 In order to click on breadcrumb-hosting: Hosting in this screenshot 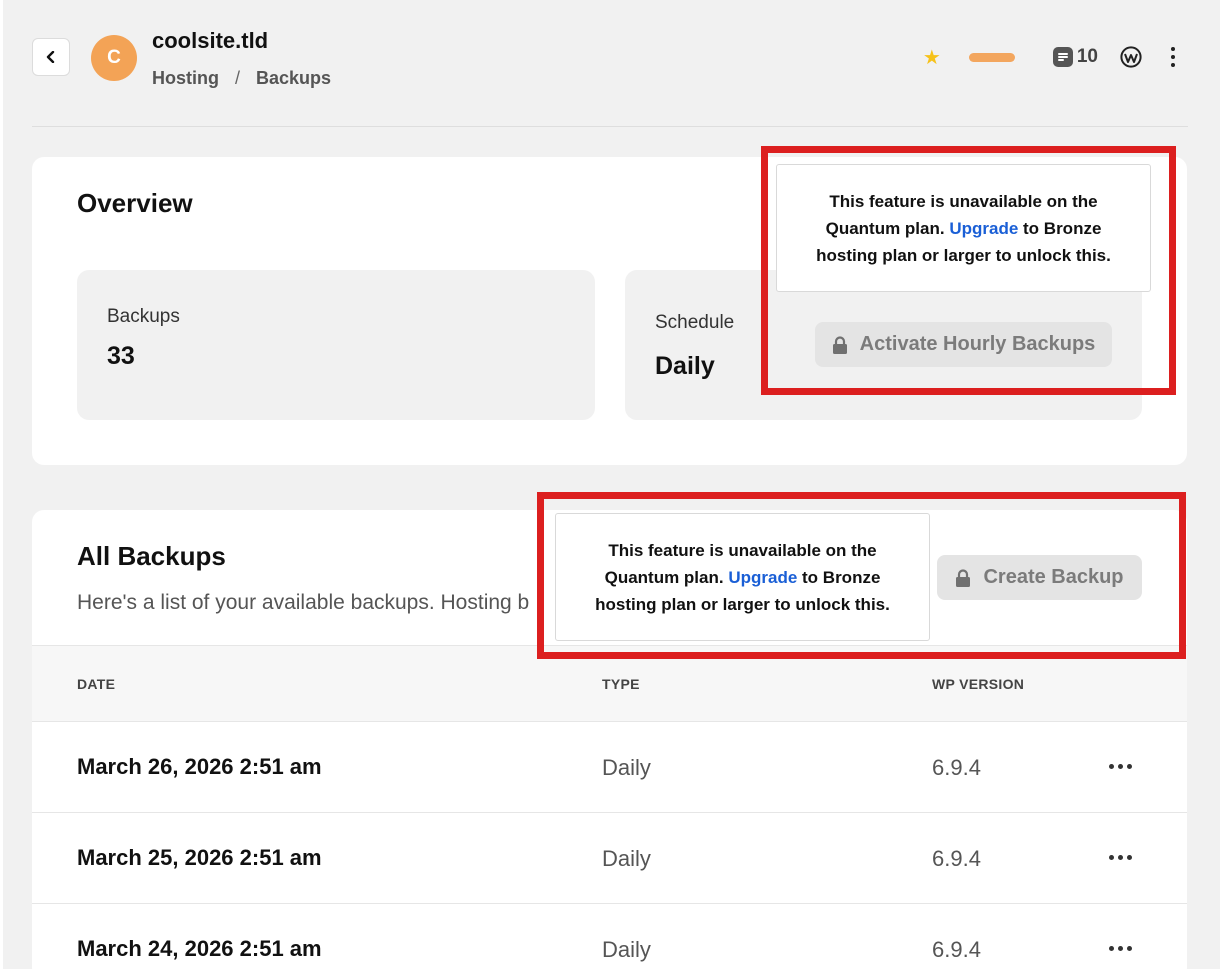, I will do `click(185, 78)`.